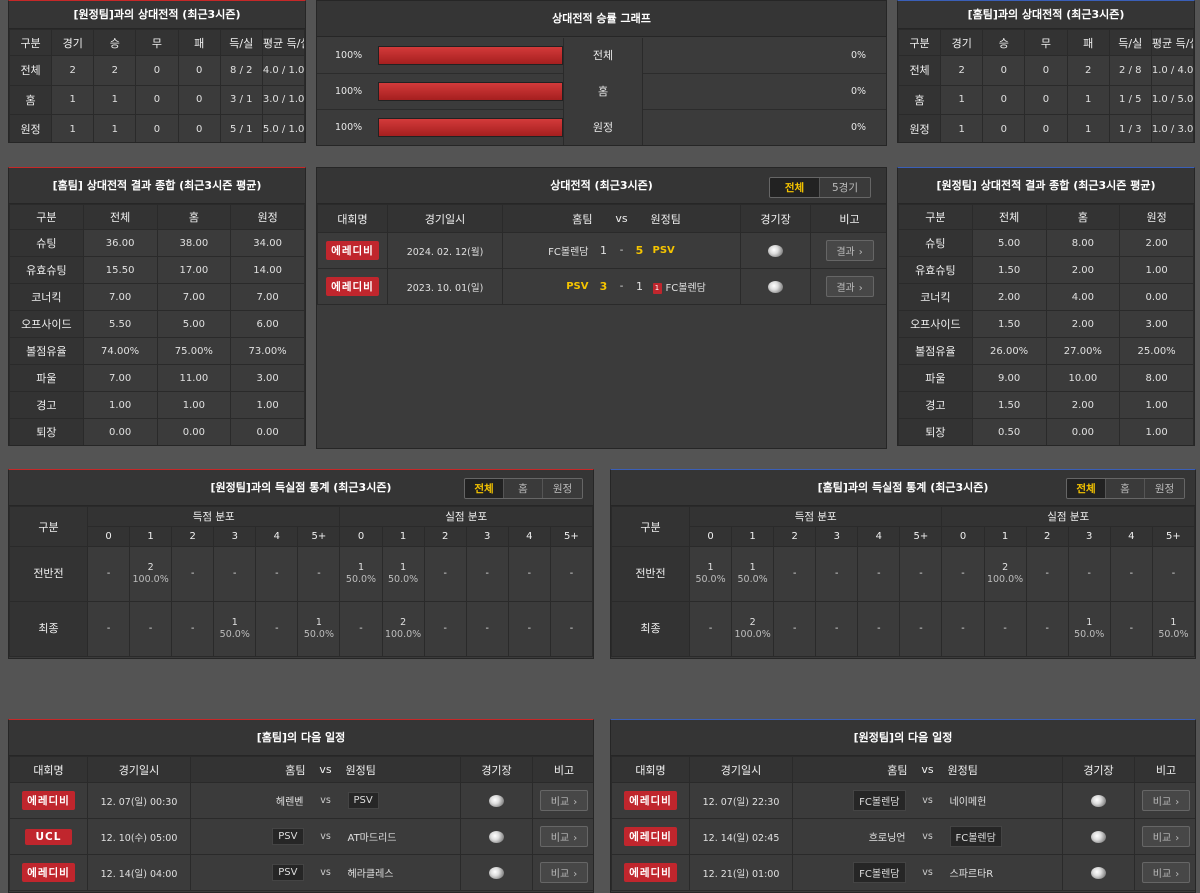 This screenshot has width=1200, height=893. Describe the element at coordinates (403, 634) in the screenshot. I see `dist-percent: 100.0%` at that location.